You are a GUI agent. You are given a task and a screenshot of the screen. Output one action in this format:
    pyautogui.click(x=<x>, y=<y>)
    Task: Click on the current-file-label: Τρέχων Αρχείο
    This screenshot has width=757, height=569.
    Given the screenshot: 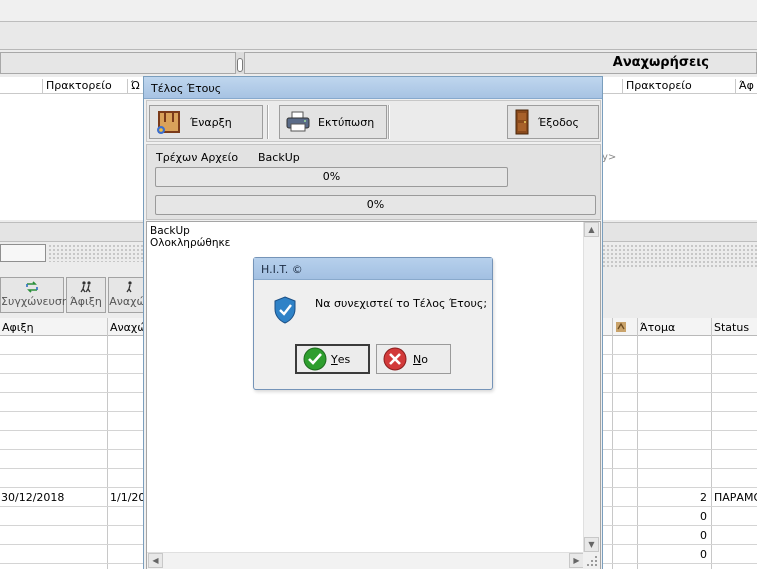 What is the action you would take?
    pyautogui.click(x=197, y=157)
    